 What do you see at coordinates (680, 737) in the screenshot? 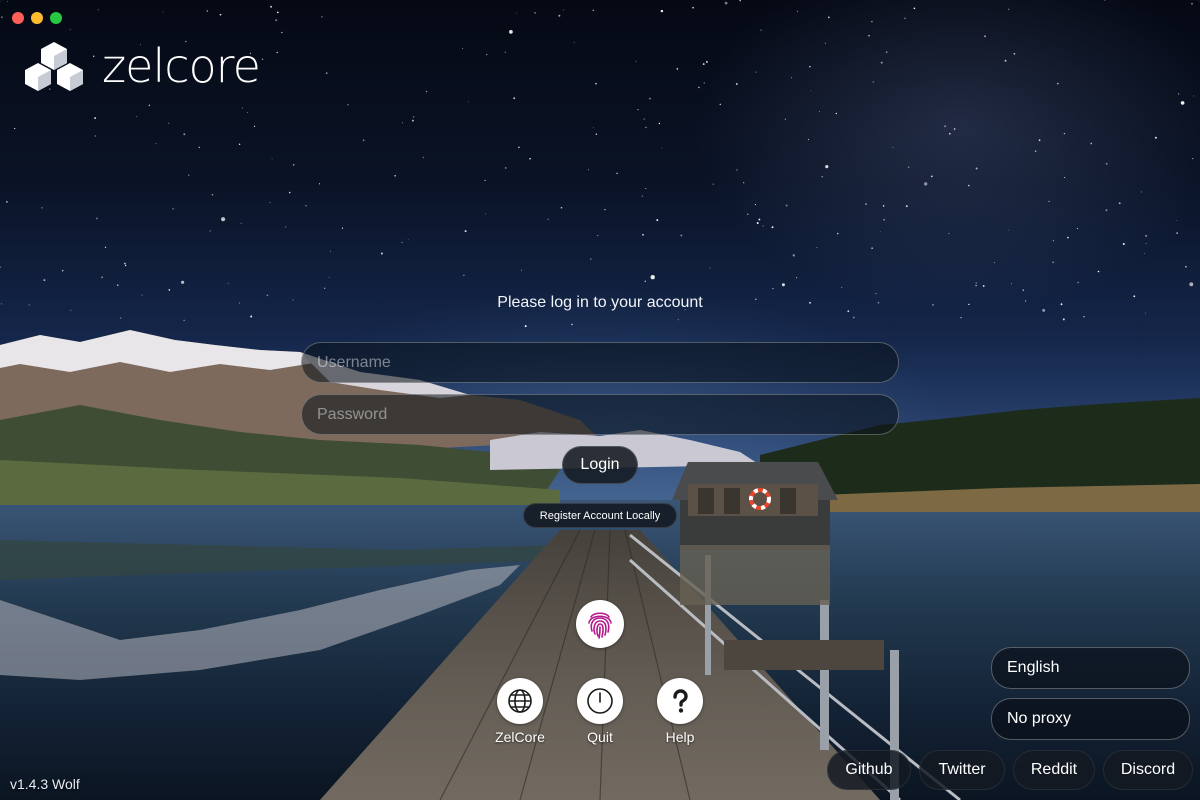
I see `help-label: Help` at bounding box center [680, 737].